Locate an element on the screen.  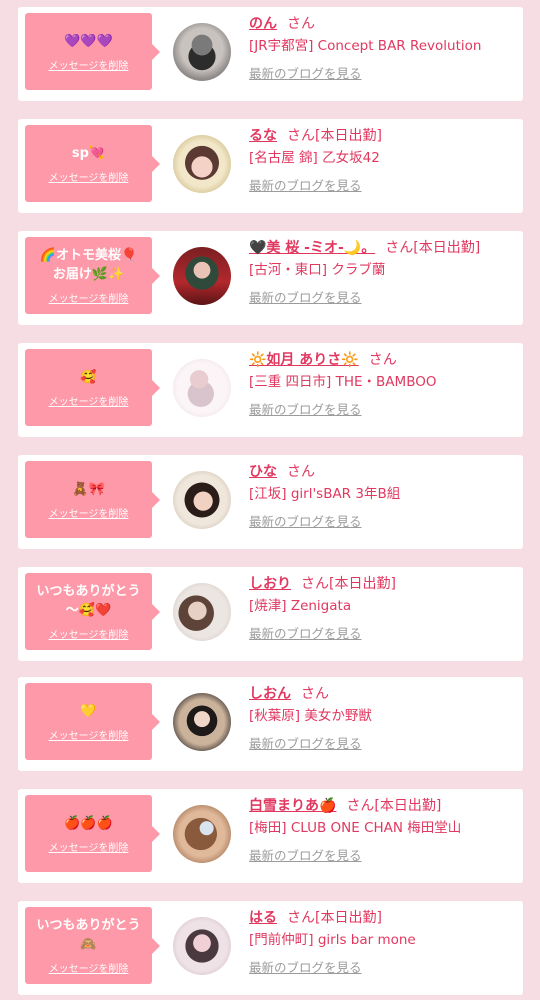
message-card: 💛 メッセージを削除 しおん さん [秋葉原] 美女か野獣 最新のブログを見る is located at coordinates (270, 724).